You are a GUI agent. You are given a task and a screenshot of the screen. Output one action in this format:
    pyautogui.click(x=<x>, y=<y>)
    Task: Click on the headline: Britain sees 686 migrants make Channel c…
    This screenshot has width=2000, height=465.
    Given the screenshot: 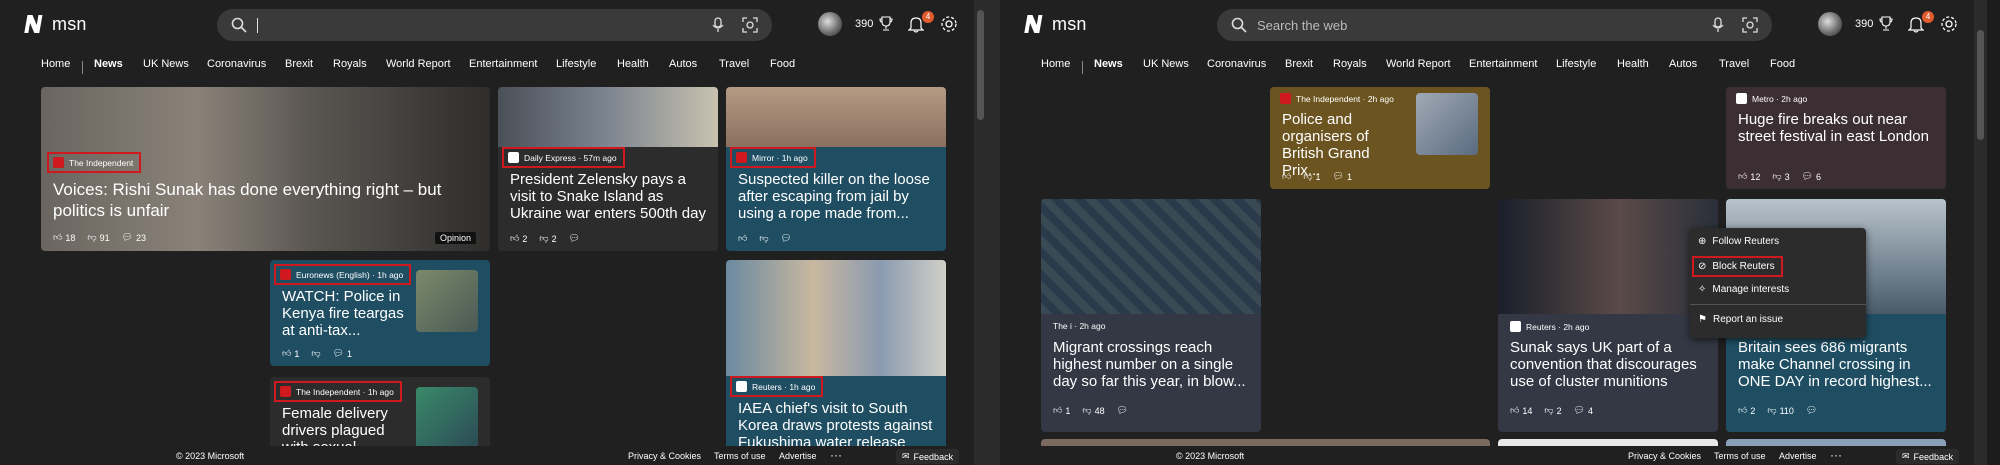 What is the action you would take?
    pyautogui.click(x=1840, y=364)
    